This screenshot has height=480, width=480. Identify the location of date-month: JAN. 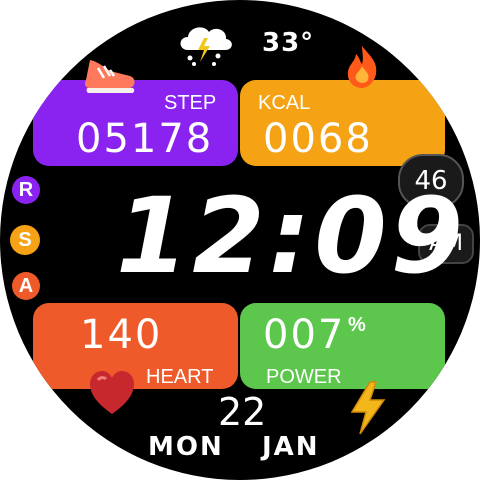
(291, 447).